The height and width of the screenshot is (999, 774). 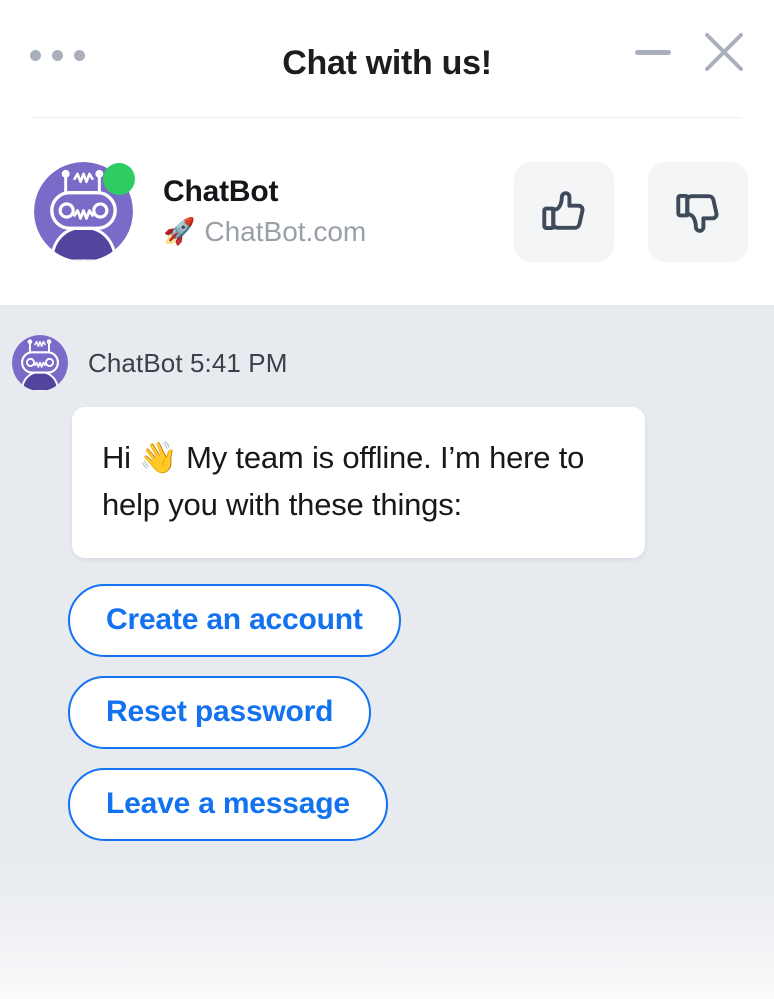 I want to click on close-icon, so click(x=724, y=52).